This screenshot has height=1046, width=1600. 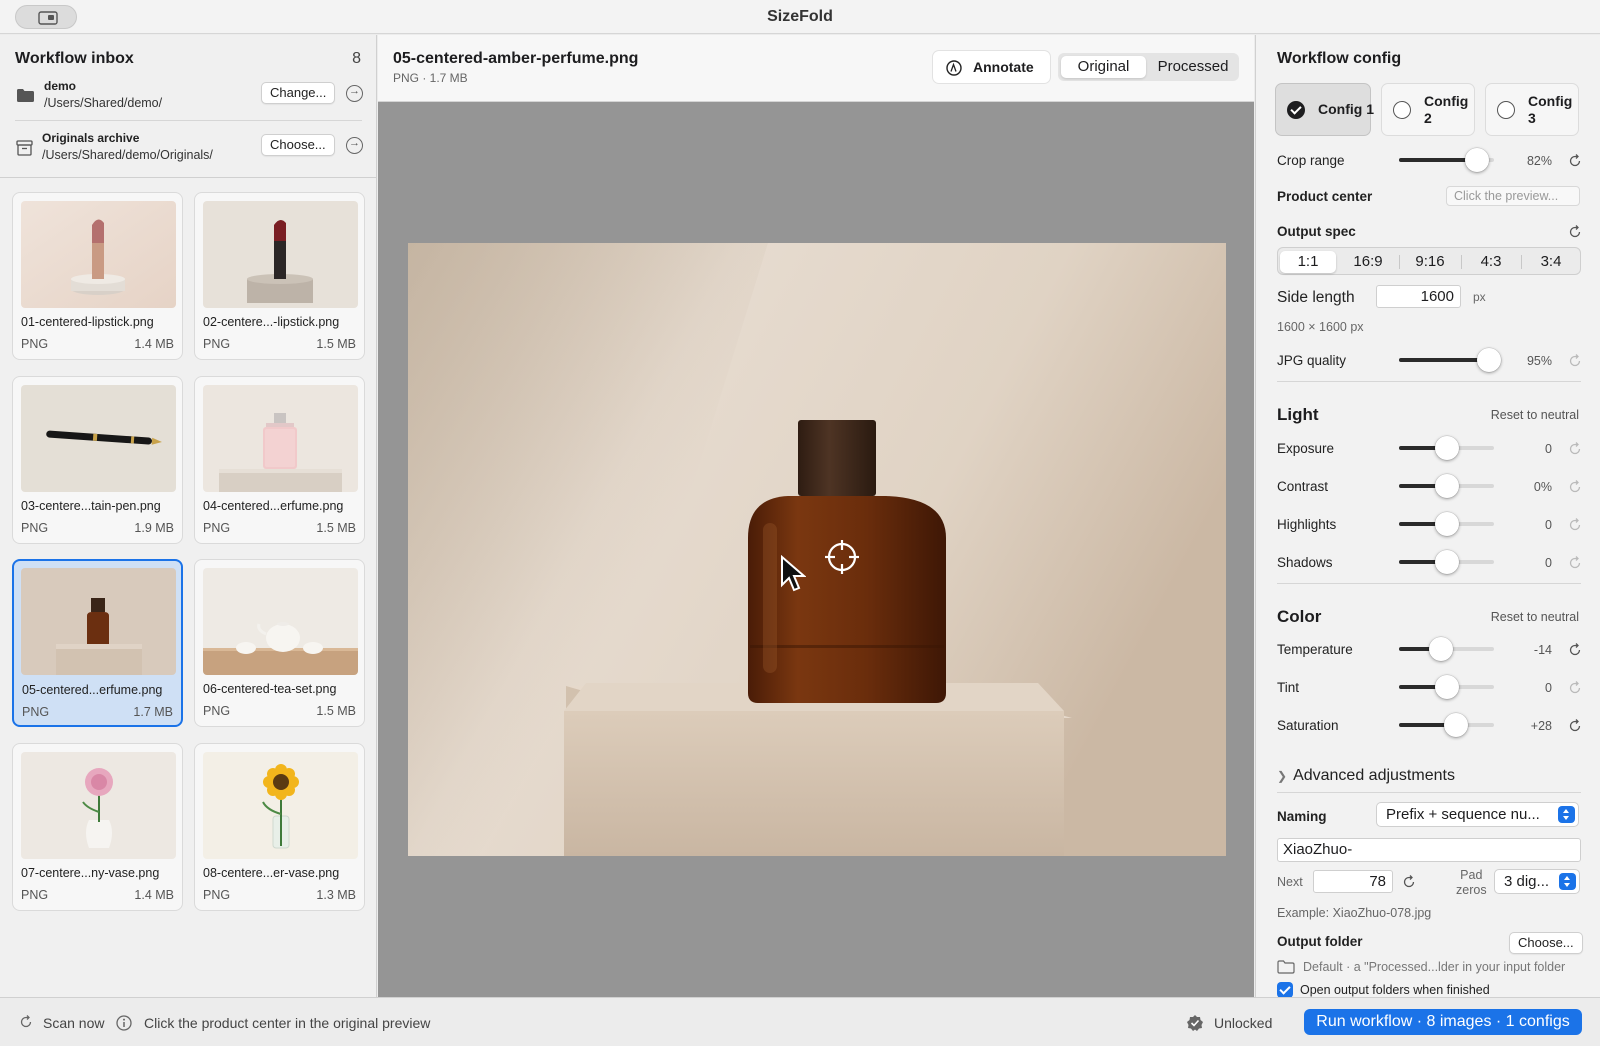 I want to click on annotate-label: Annotate, so click(x=1003, y=67).